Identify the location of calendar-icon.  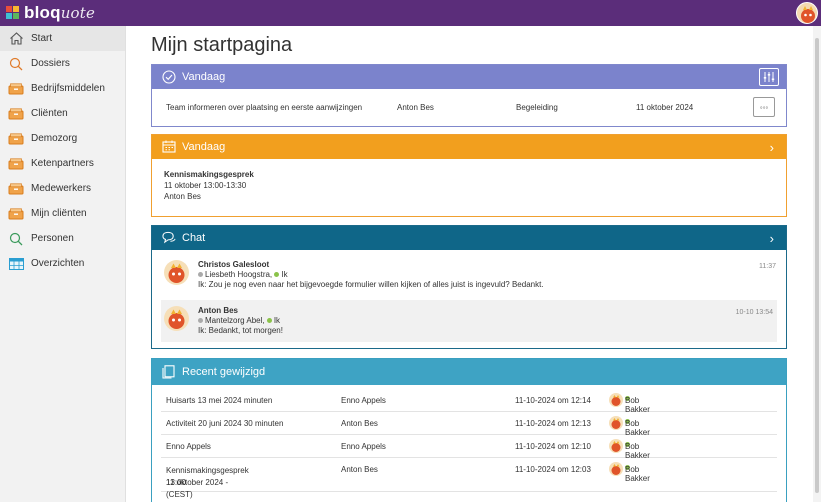
(169, 147).